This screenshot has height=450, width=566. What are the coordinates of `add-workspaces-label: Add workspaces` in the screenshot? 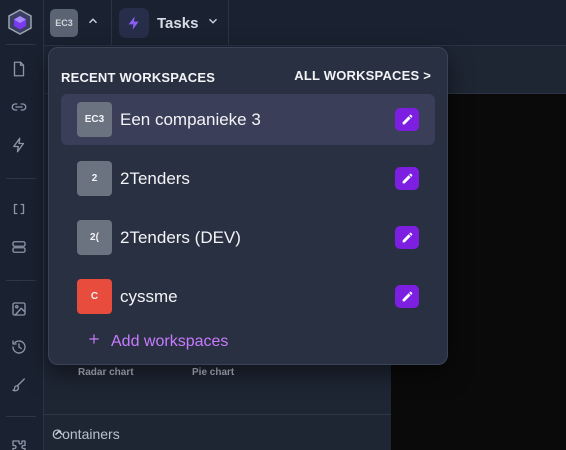 It's located at (170, 341).